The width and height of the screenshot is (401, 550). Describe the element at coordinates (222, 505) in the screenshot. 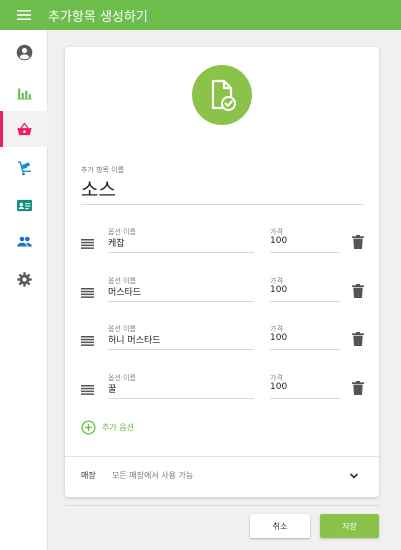

I see `footer-divider` at that location.